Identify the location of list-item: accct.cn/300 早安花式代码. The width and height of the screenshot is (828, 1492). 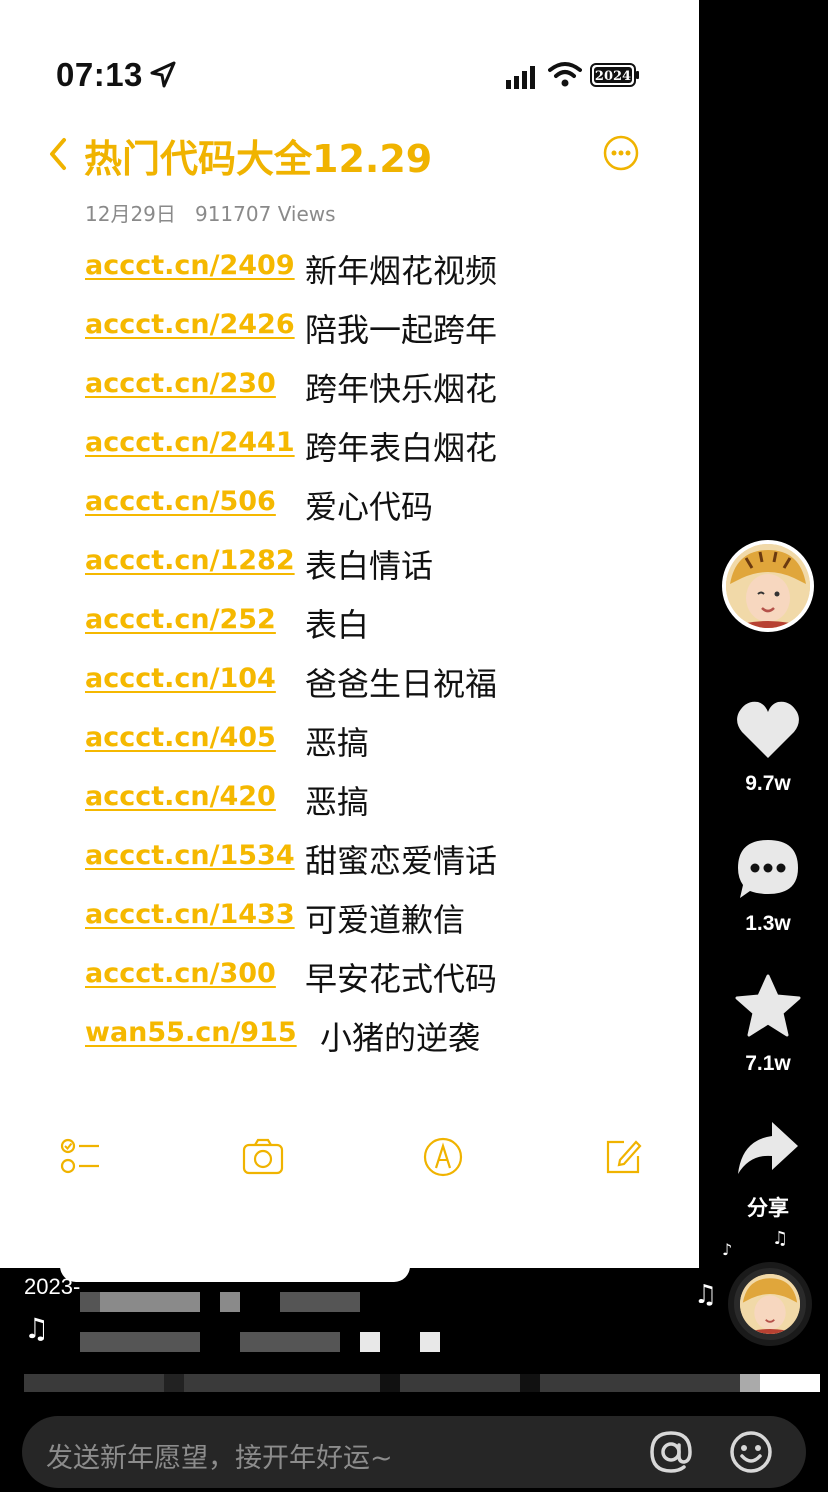
(349, 977).